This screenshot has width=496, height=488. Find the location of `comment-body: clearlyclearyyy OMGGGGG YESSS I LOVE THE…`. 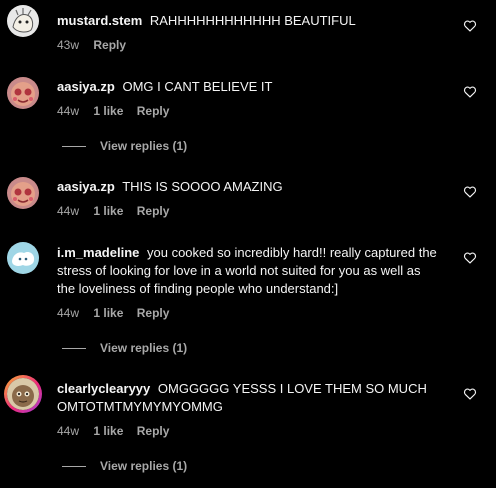

comment-body: clearlyclearyyy OMGGGGG YESSS I LOVE THE… is located at coordinates (247, 398).